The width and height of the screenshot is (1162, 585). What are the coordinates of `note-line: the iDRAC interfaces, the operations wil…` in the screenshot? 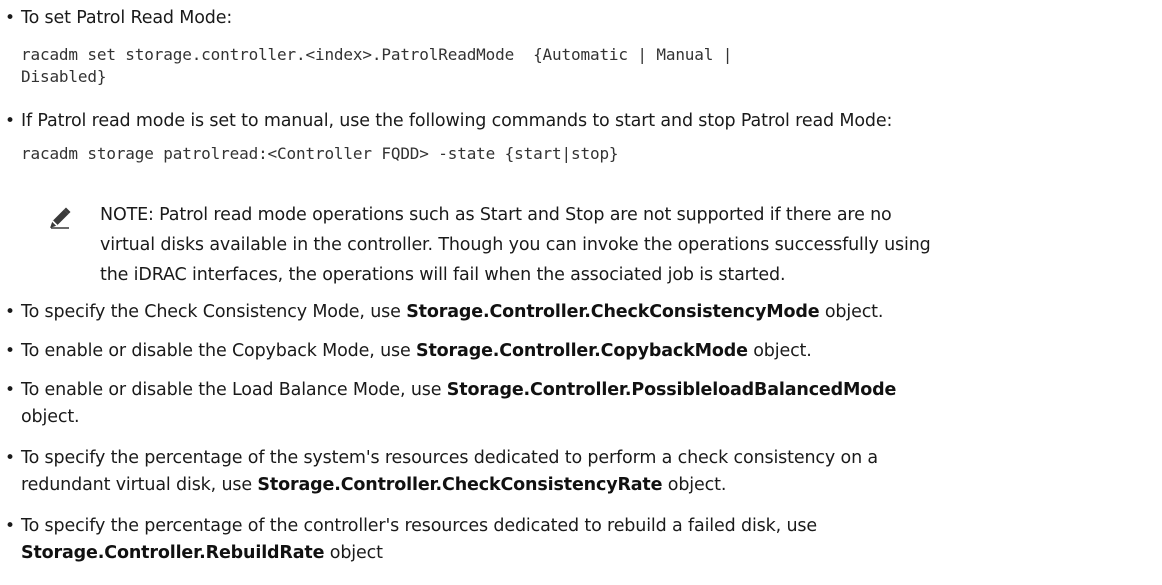 It's located at (443, 275).